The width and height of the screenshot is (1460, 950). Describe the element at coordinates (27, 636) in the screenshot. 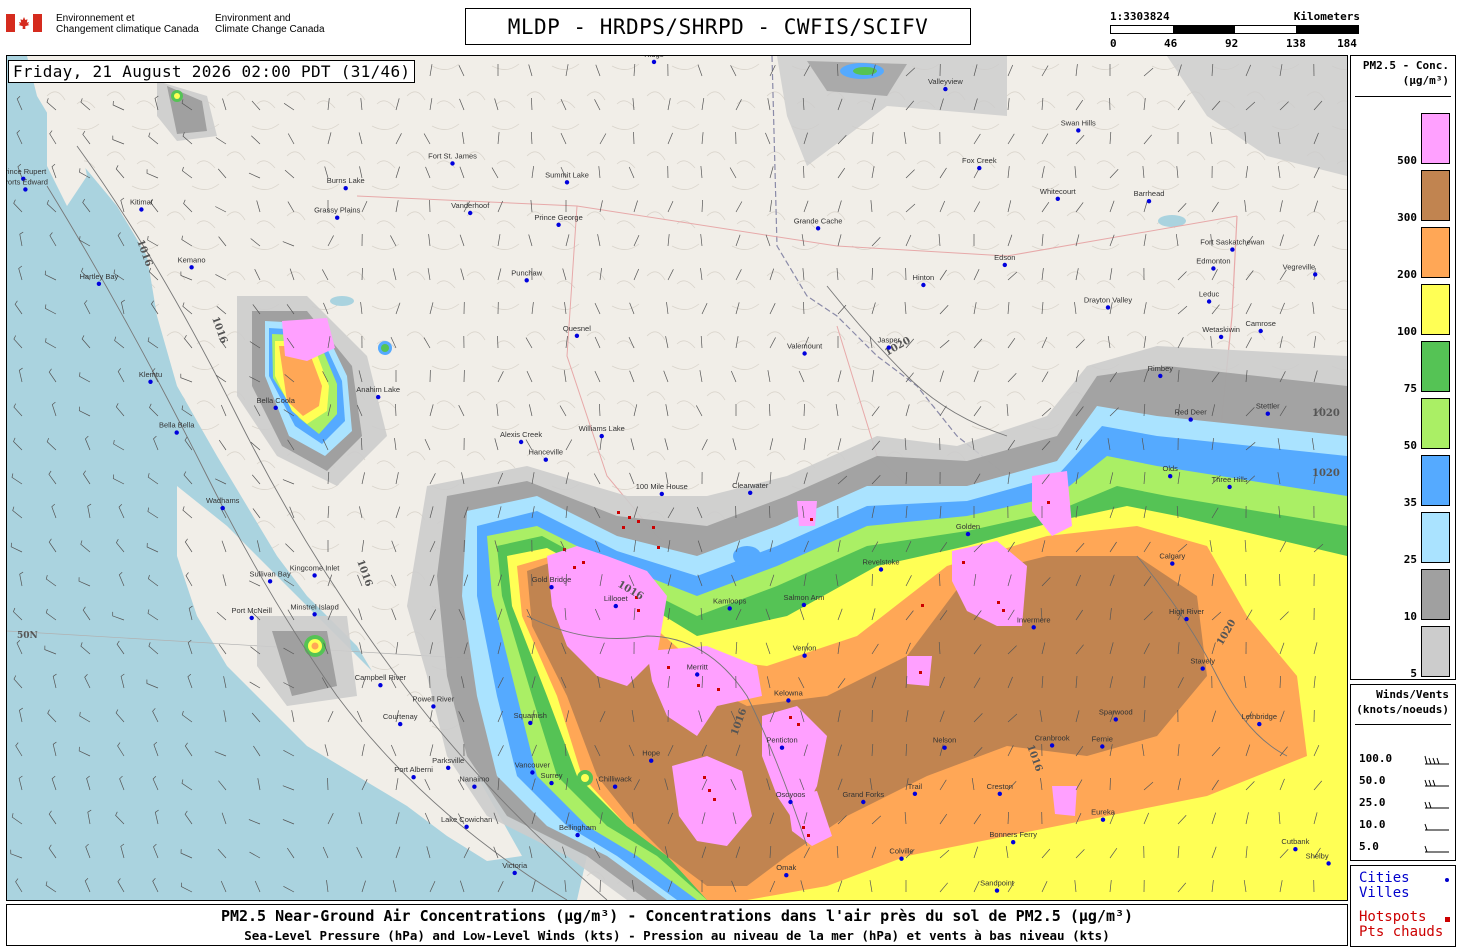

I see `parallel-label: 50N` at that location.